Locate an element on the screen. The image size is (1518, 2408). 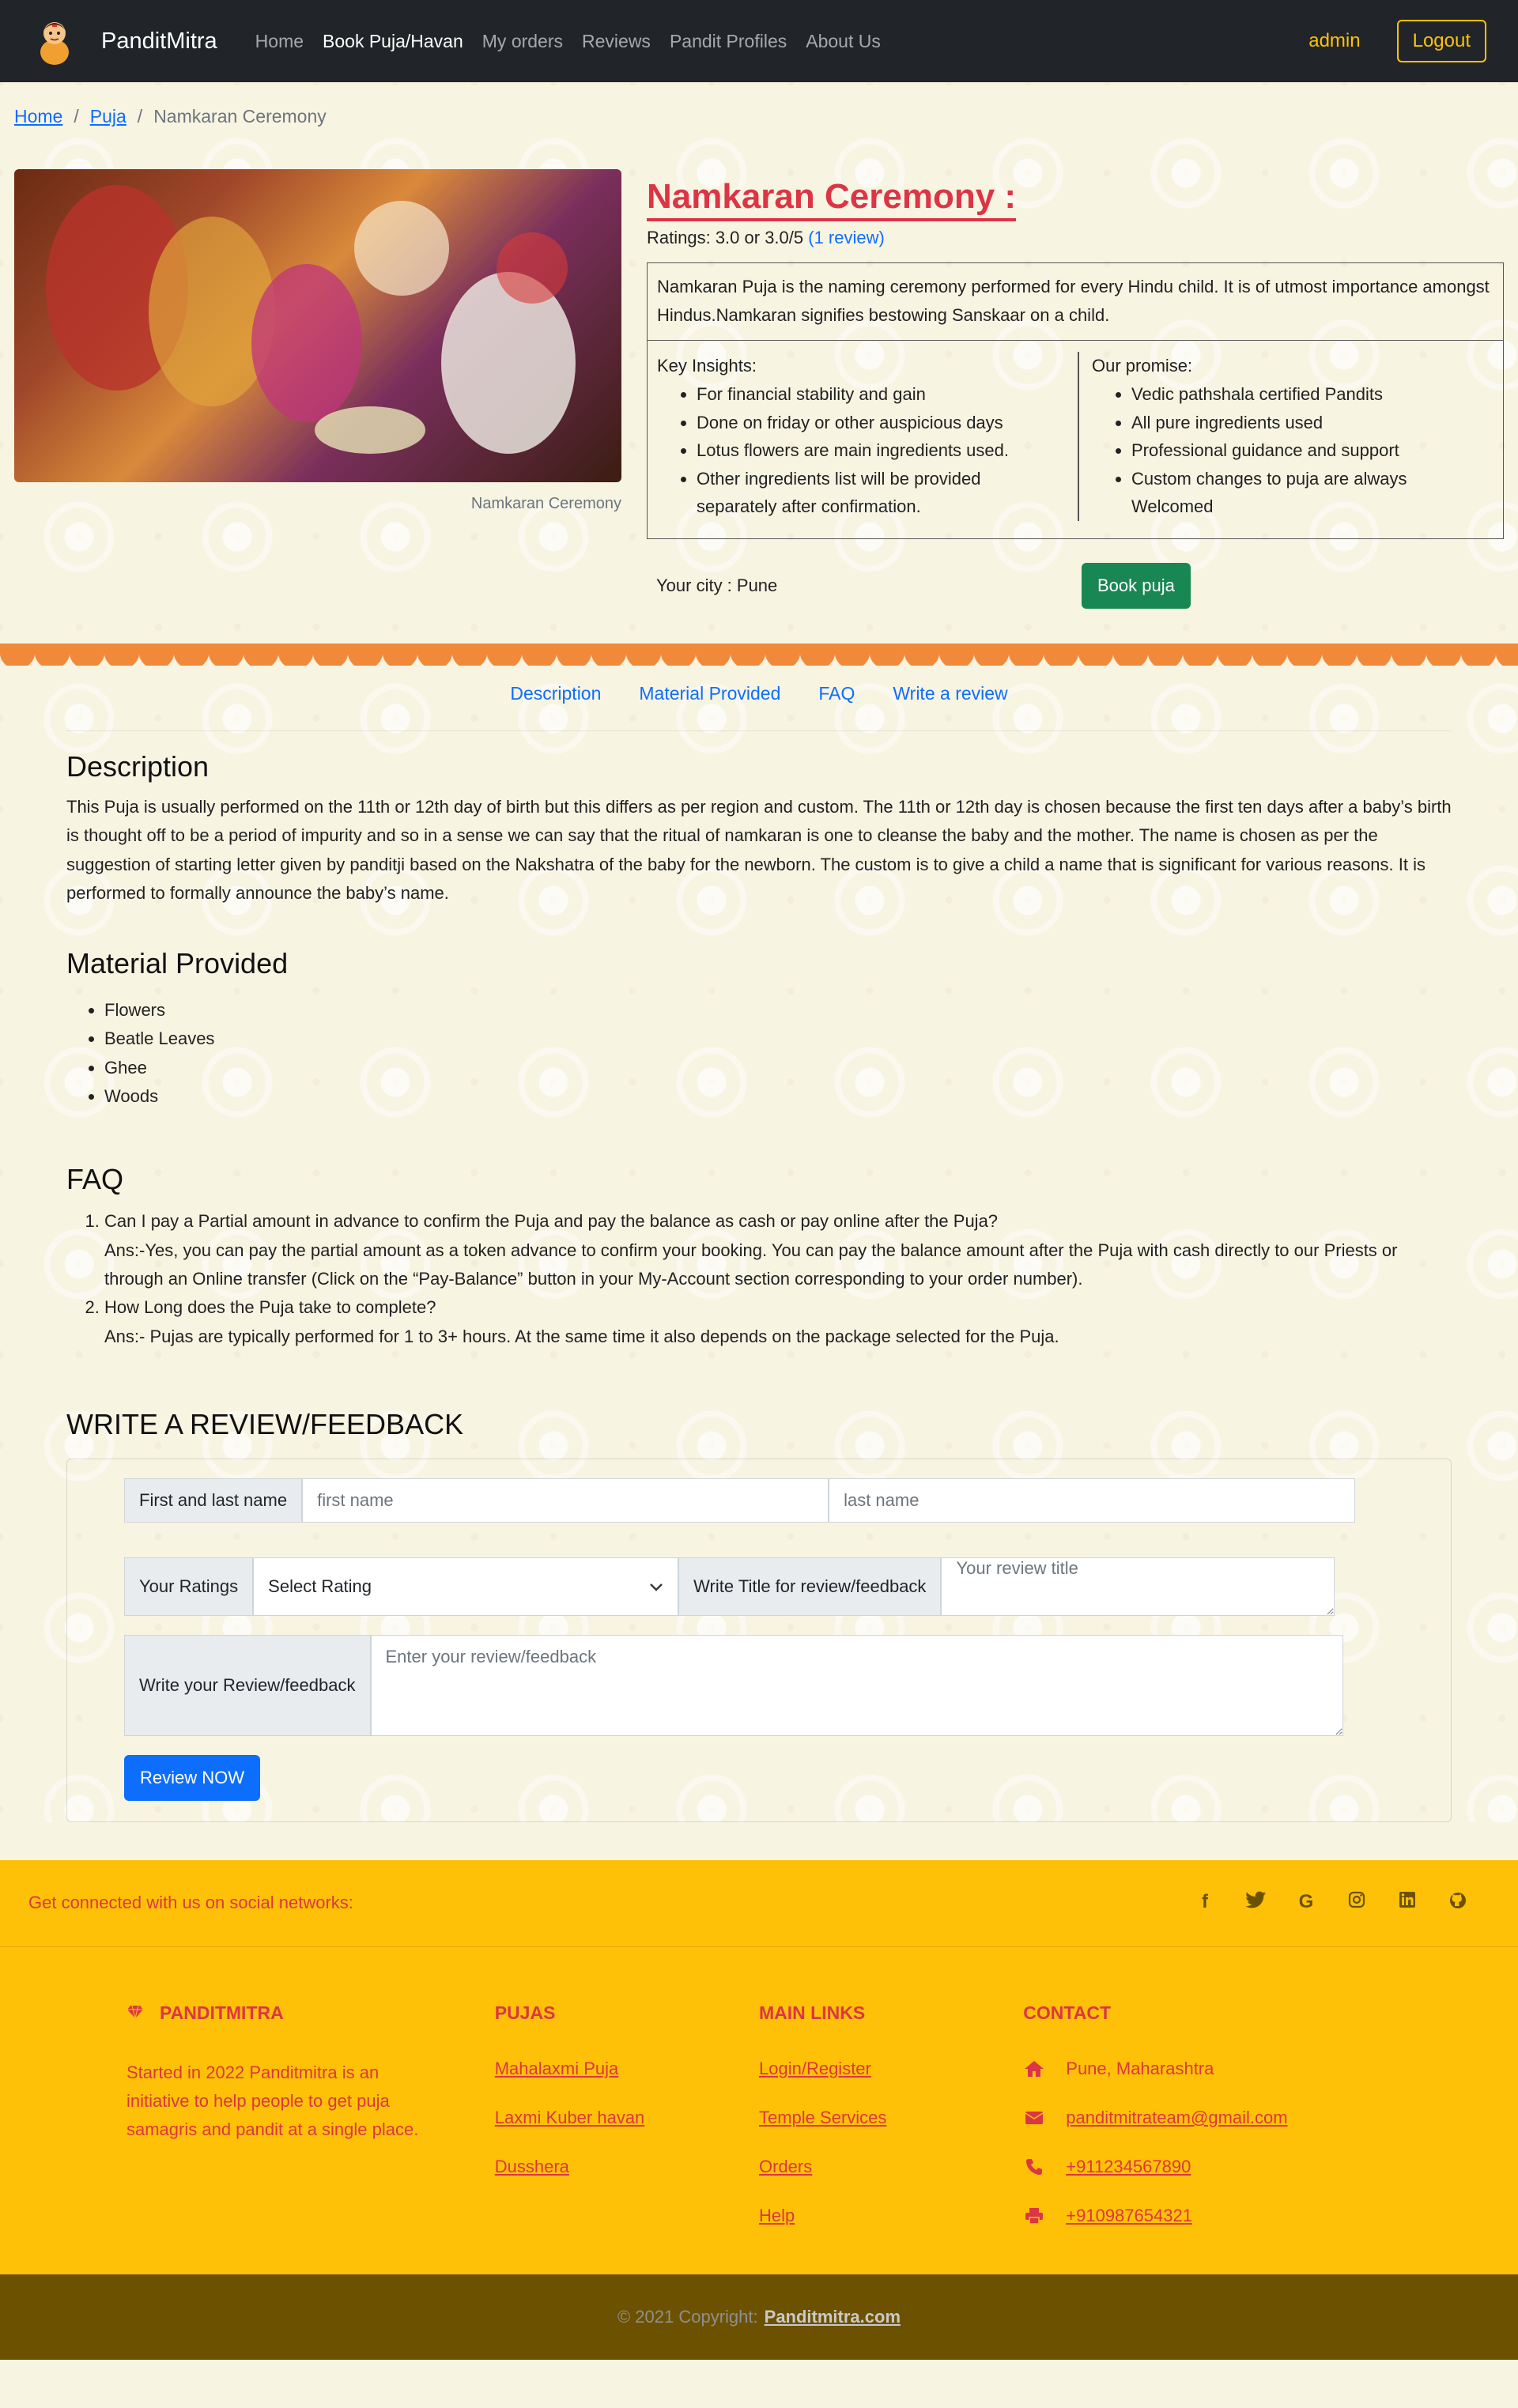
nav-link-reviews: Reviews is located at coordinates (616, 41).